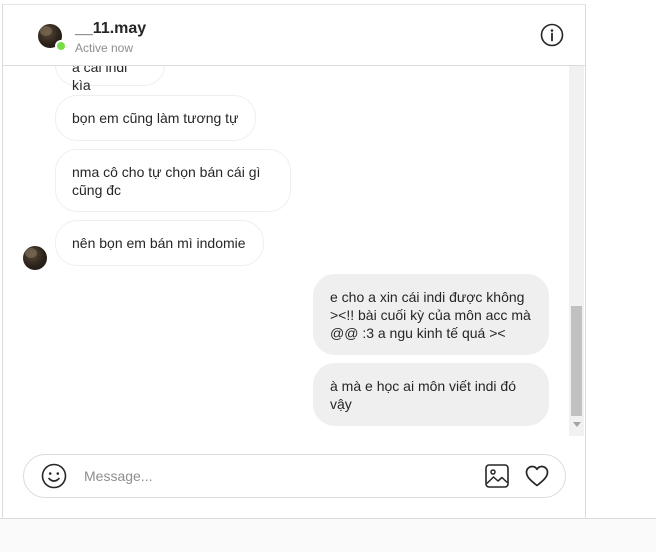 The height and width of the screenshot is (552, 656). Describe the element at coordinates (552, 35) in the screenshot. I see `info-icon` at that location.